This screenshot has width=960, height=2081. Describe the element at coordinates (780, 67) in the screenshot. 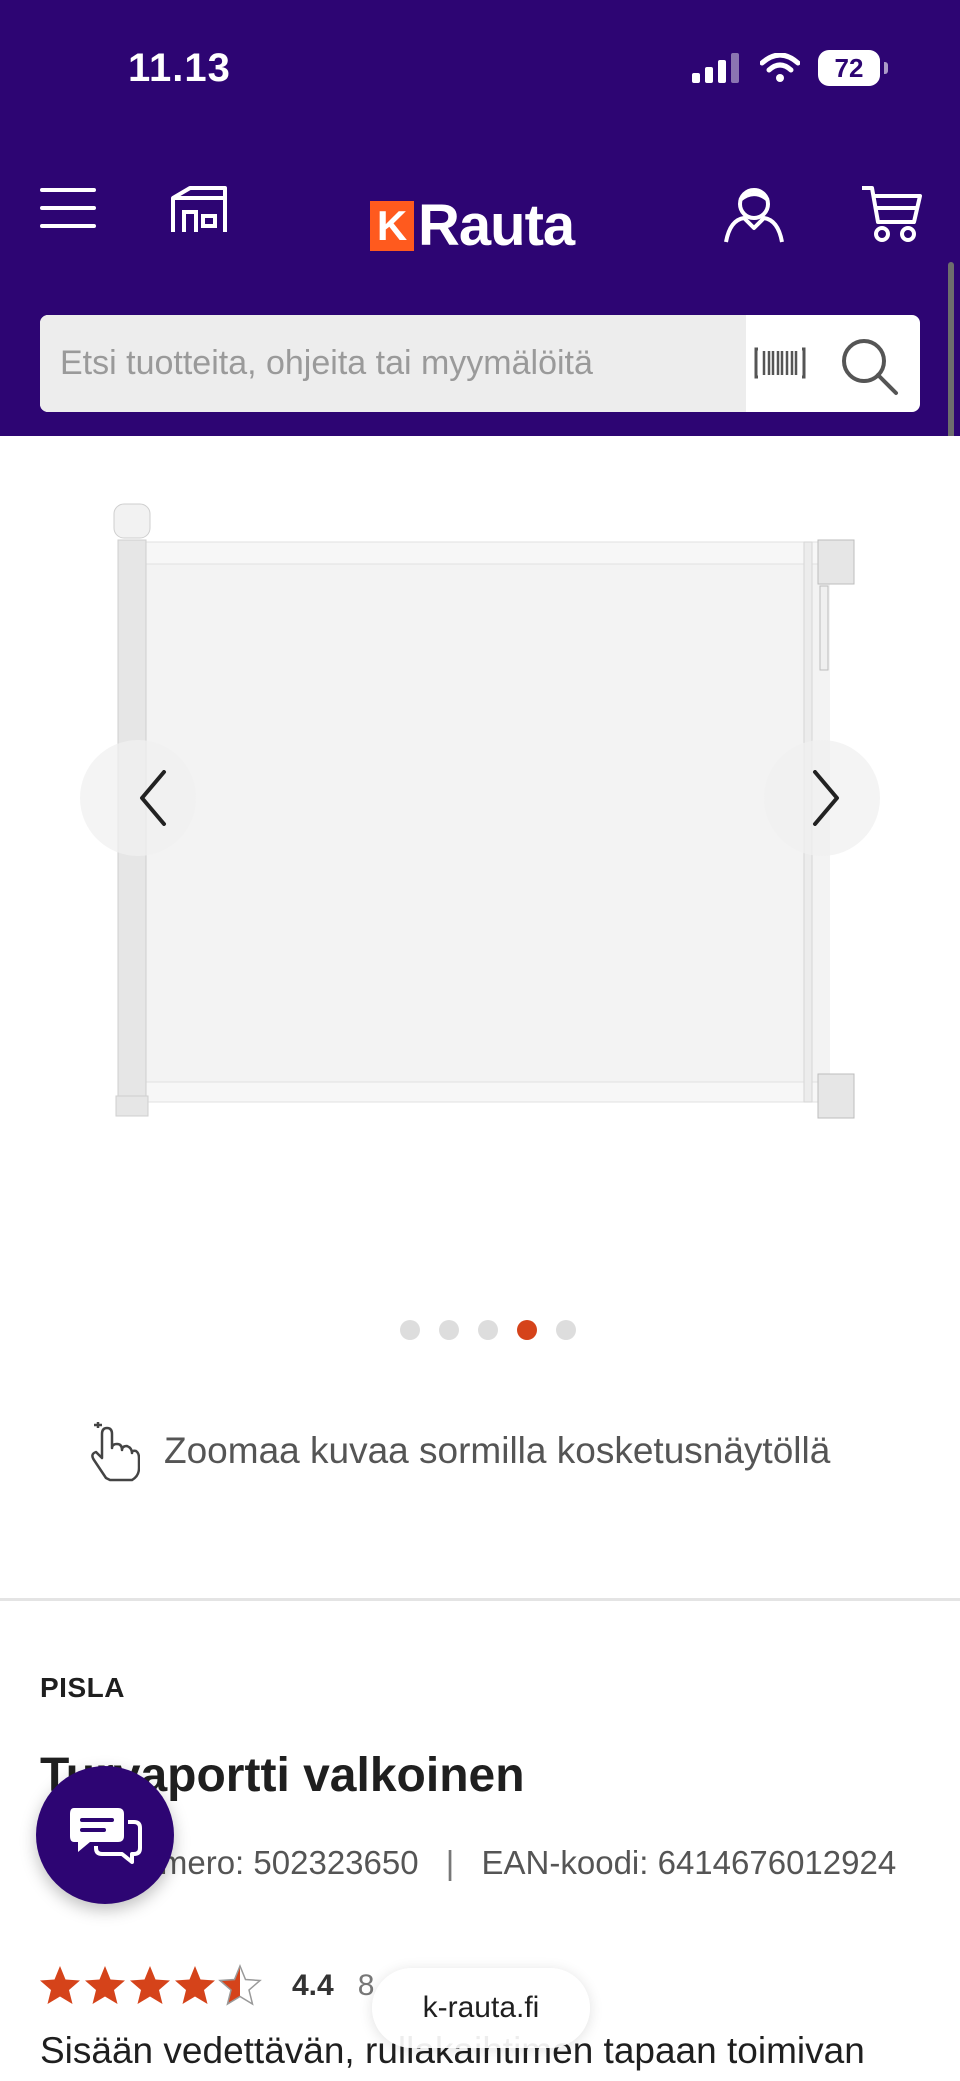

I see `wifi-icon` at that location.